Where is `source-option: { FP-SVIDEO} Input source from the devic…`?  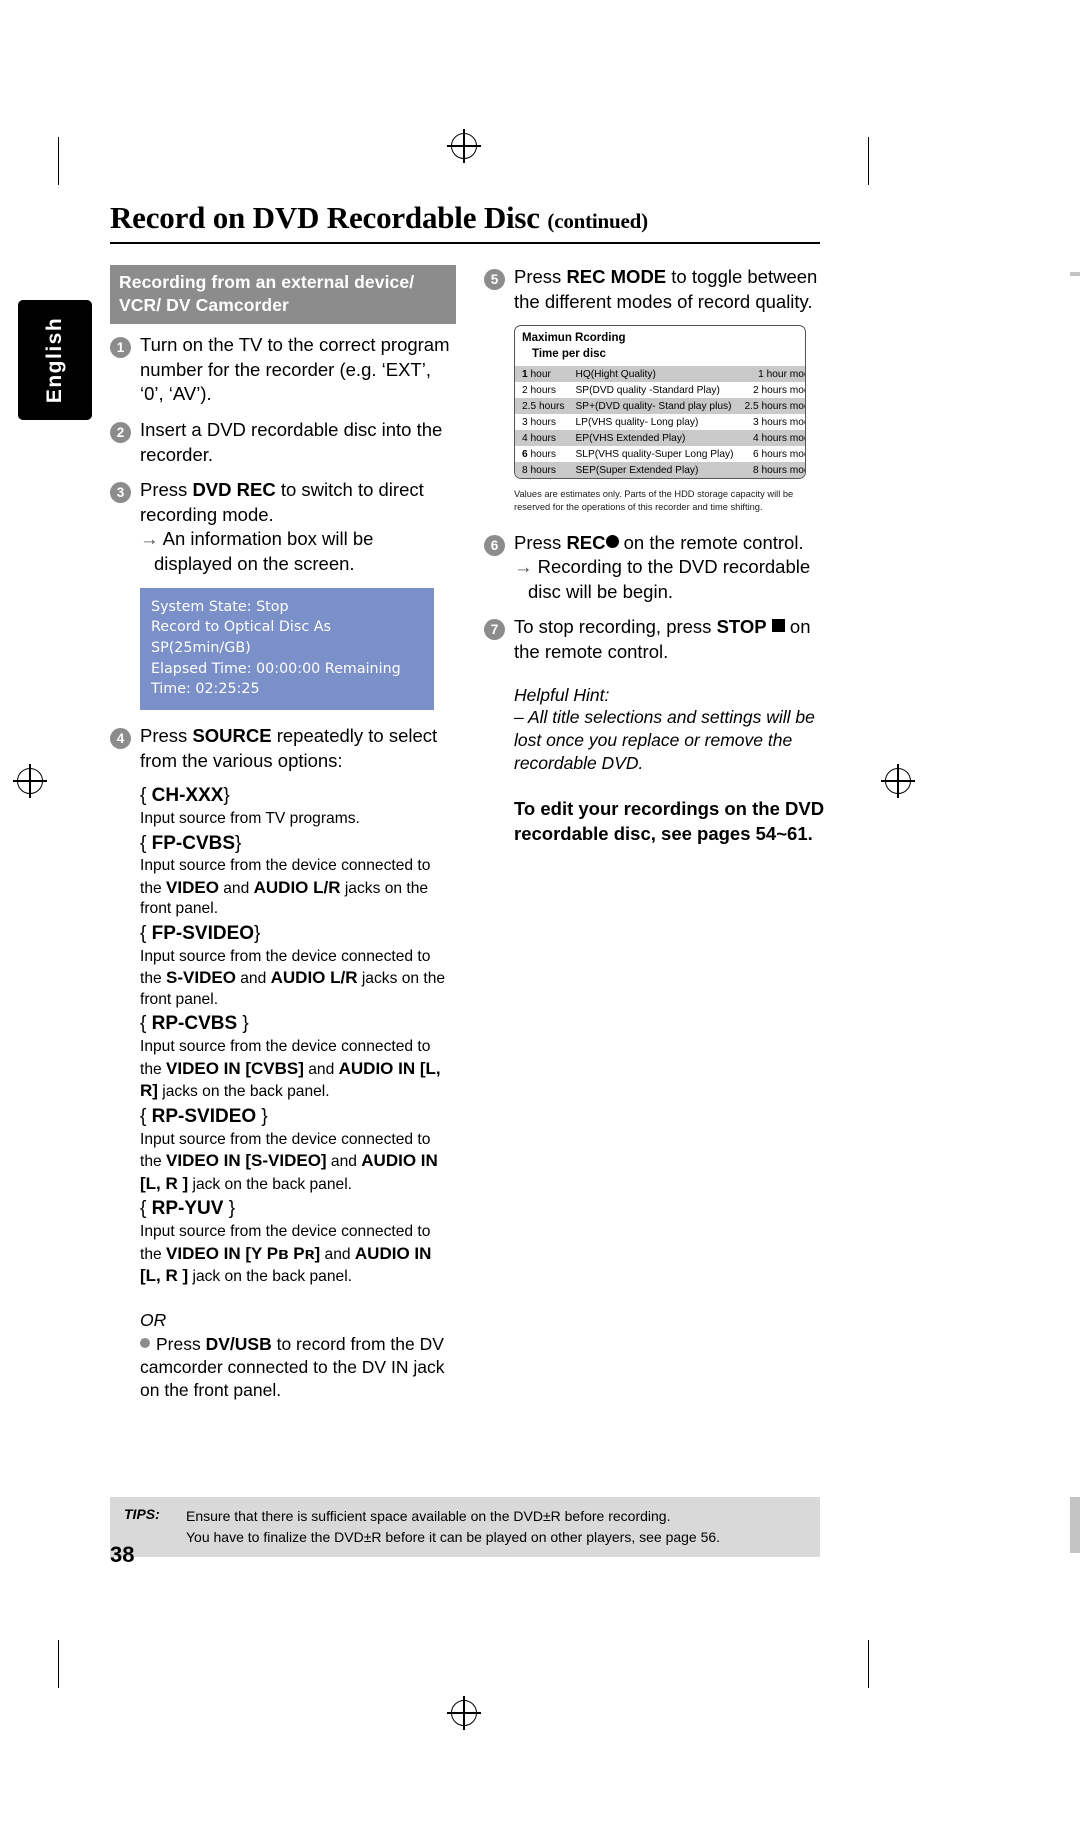 source-option: { FP-SVIDEO} Input source from the devic… is located at coordinates (298, 966).